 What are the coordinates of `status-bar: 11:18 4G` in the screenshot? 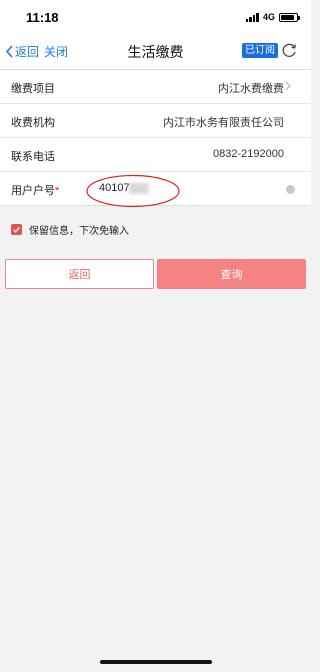 It's located at (155, 17).